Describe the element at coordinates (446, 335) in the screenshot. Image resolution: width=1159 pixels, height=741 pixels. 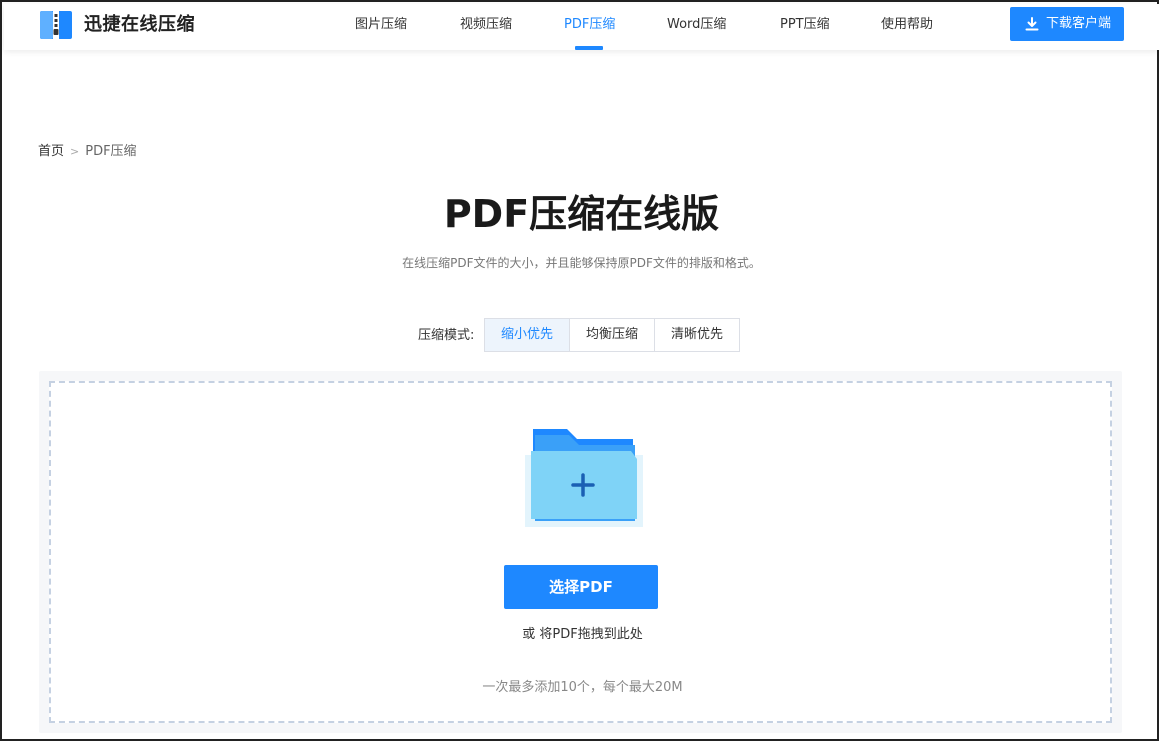
I see `compress-mode-label: 压缩模式:` at that location.